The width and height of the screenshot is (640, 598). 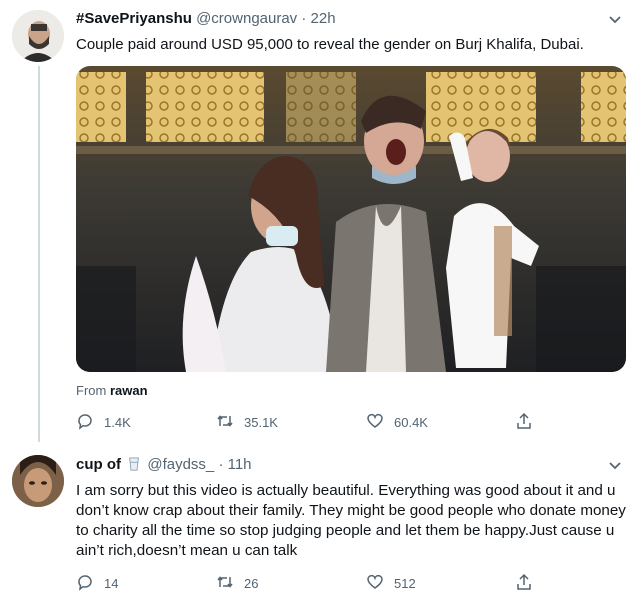 What do you see at coordinates (180, 464) in the screenshot?
I see `user-handle: @faydss_` at bounding box center [180, 464].